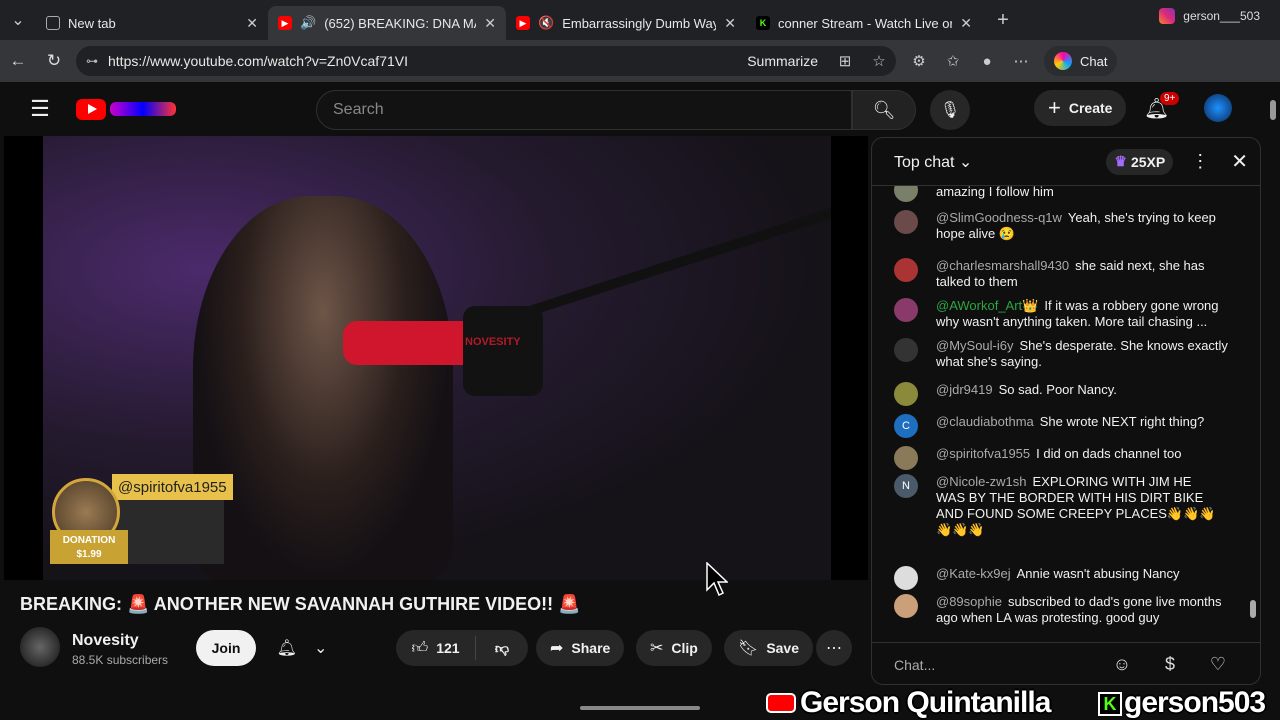 The image size is (1280, 720). I want to click on youtube-favicon-icon: ▶, so click(523, 23).